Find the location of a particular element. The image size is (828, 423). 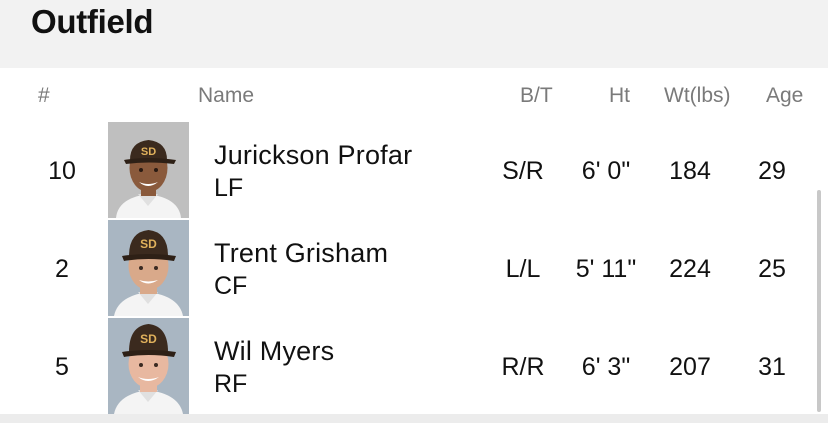

player-bats-throws: R/R is located at coordinates (523, 367).